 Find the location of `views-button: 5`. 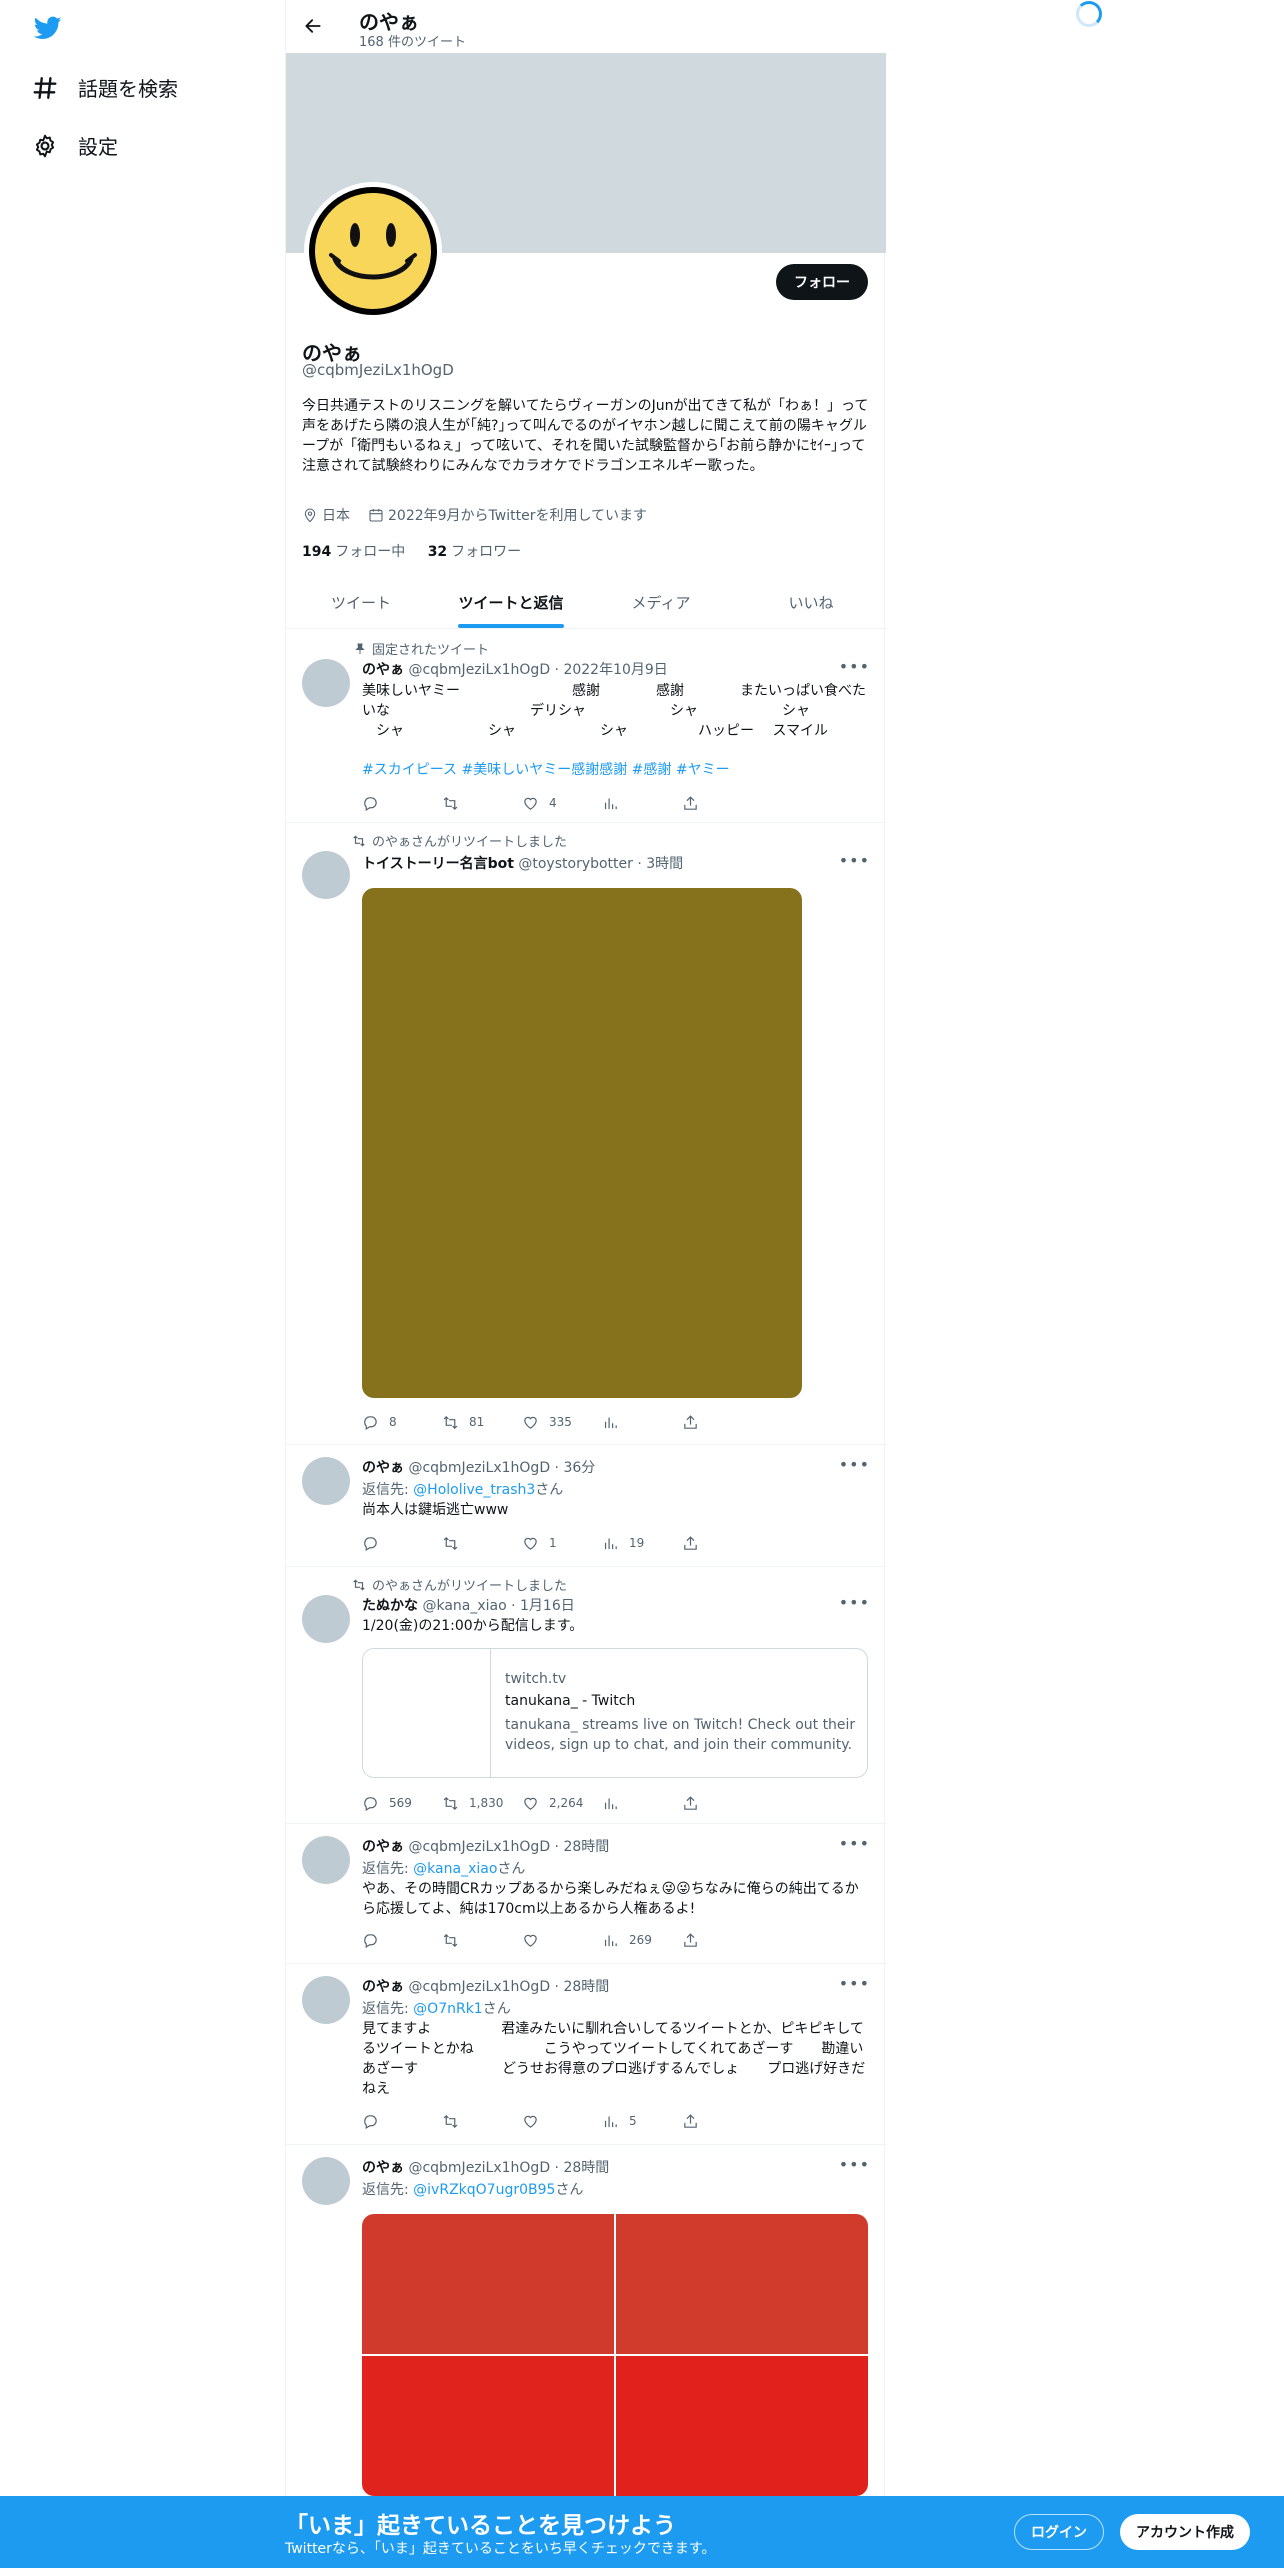

views-button: 5 is located at coordinates (642, 2121).